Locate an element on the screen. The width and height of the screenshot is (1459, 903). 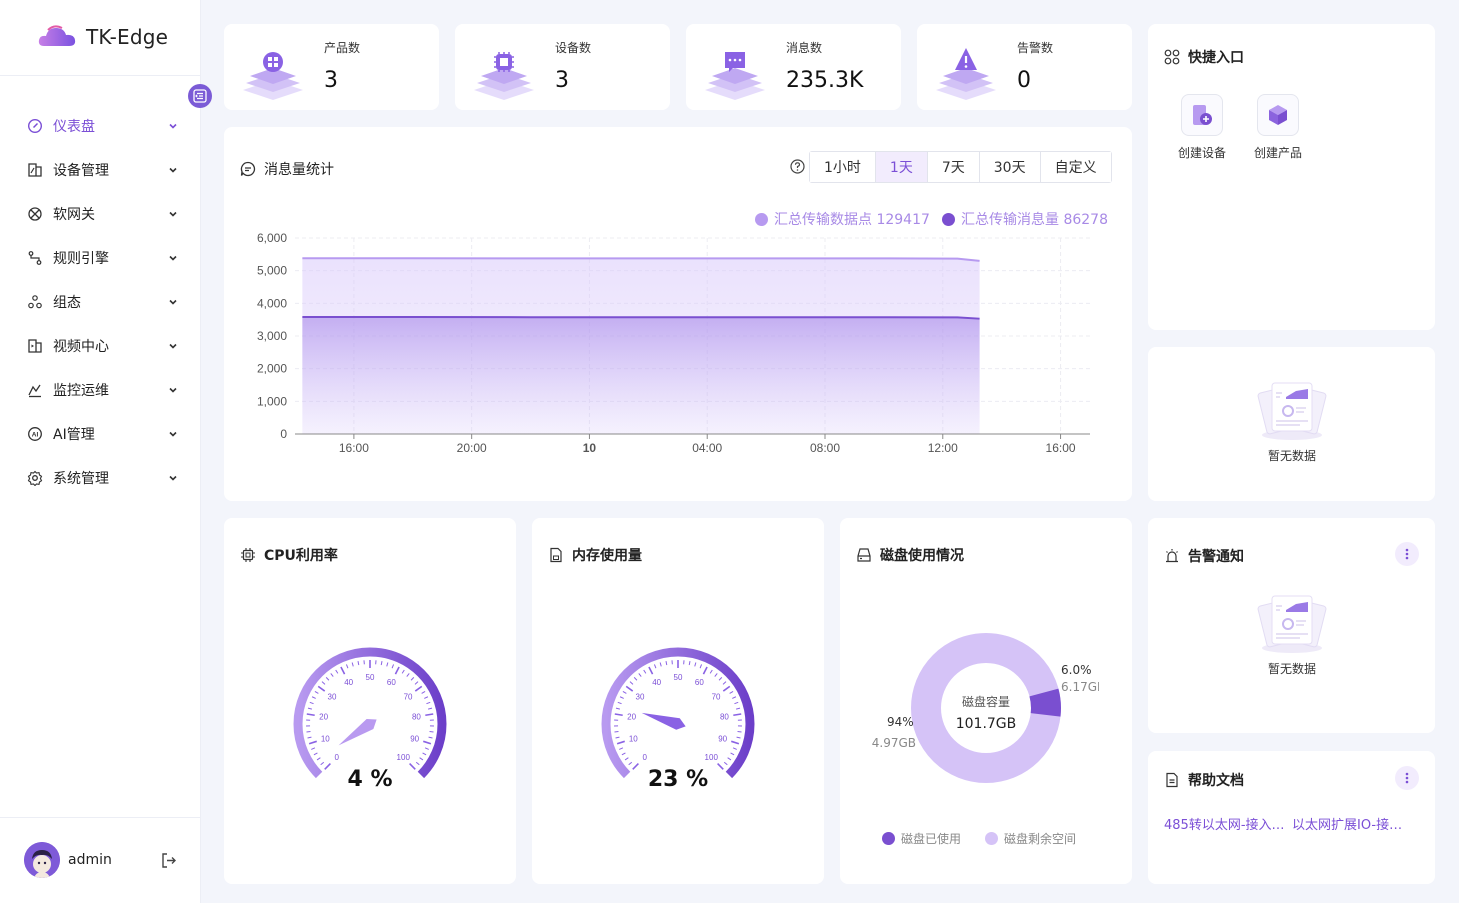
sidebar-item: 组态 is located at coordinates (100, 302).